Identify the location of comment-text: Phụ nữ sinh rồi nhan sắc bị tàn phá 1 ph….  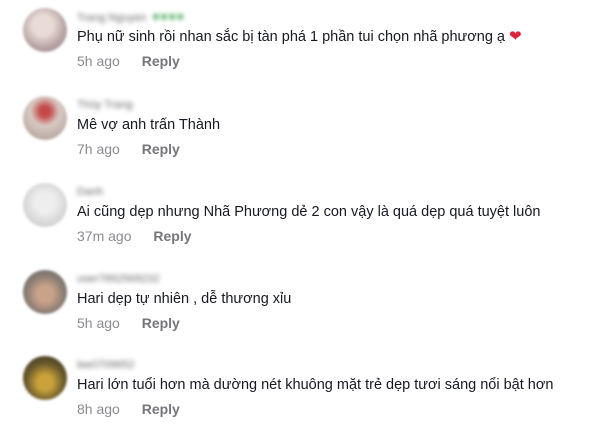
(299, 37).